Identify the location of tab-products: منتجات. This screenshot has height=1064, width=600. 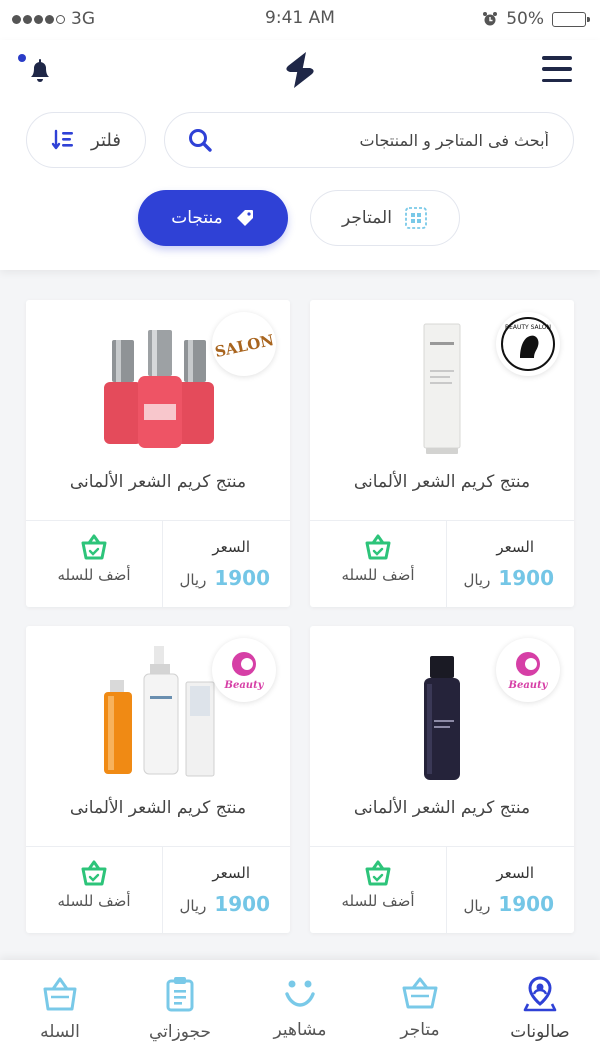
(213, 218).